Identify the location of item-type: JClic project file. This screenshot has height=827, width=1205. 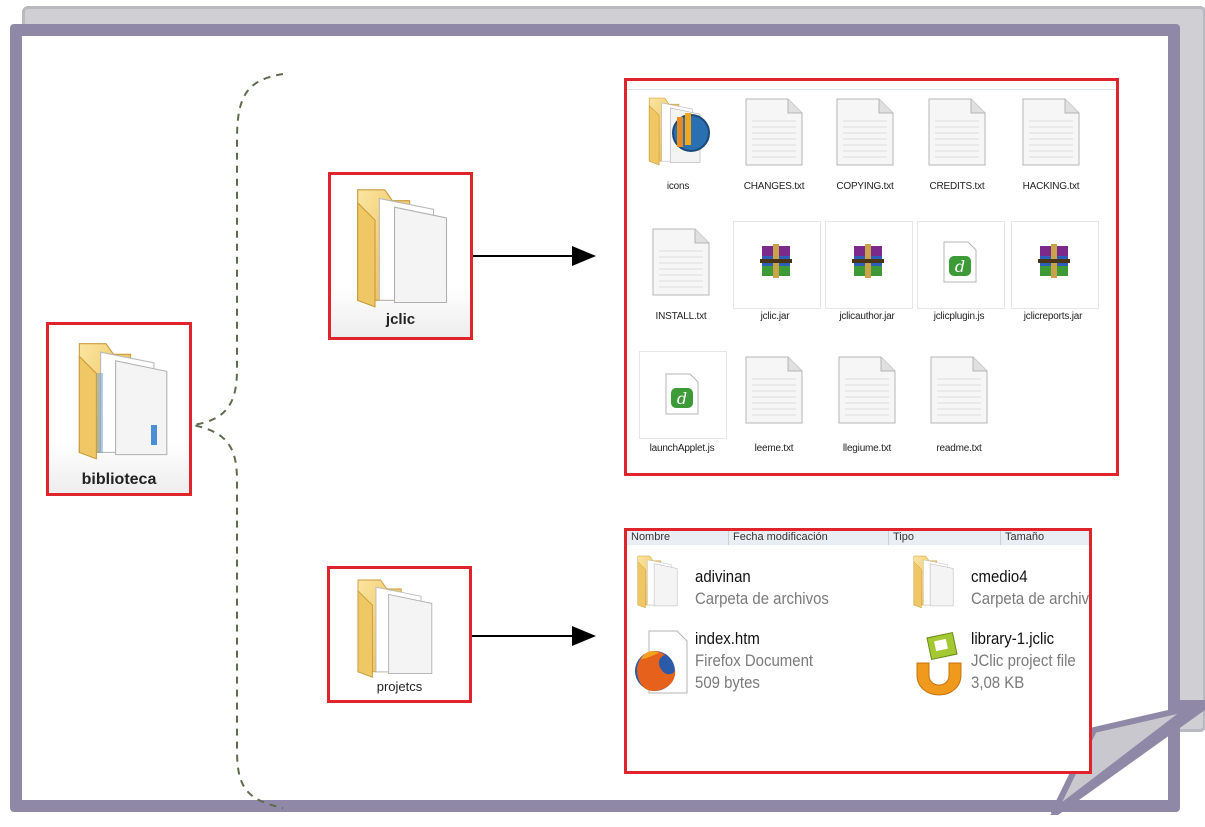
(1023, 660).